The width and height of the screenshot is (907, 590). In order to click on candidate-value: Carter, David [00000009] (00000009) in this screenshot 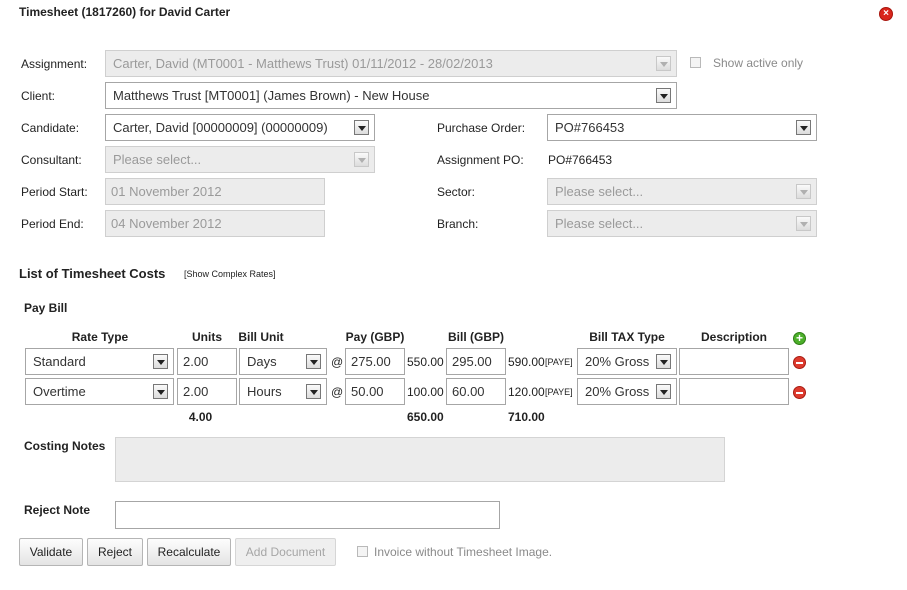, I will do `click(220, 127)`.